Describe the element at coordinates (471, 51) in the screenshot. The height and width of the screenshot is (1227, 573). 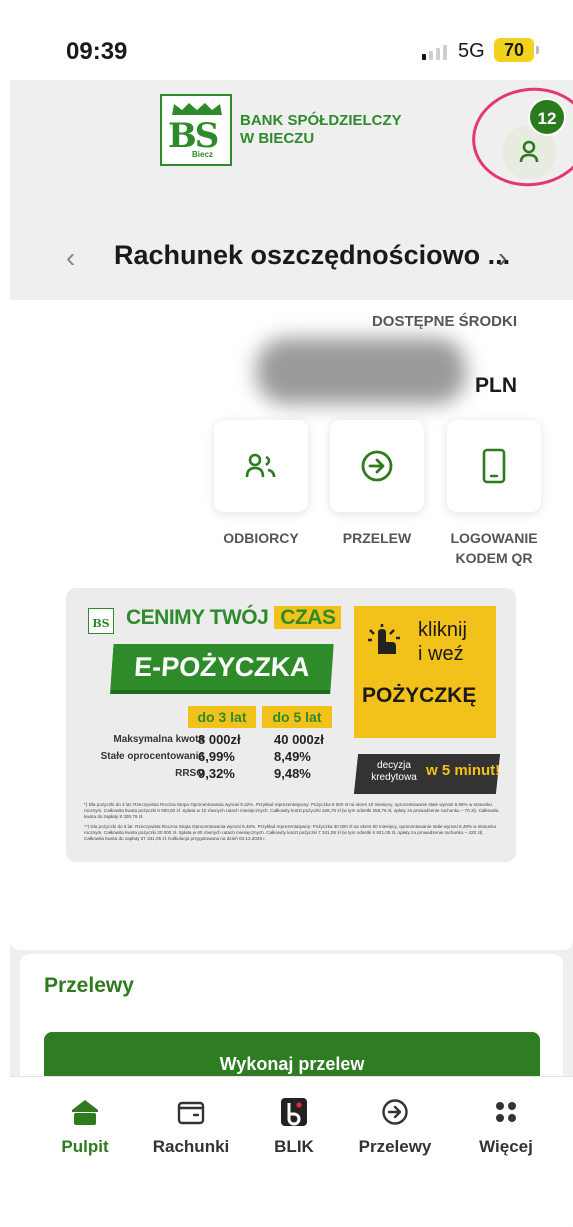
I see `network-type: 5G` at that location.